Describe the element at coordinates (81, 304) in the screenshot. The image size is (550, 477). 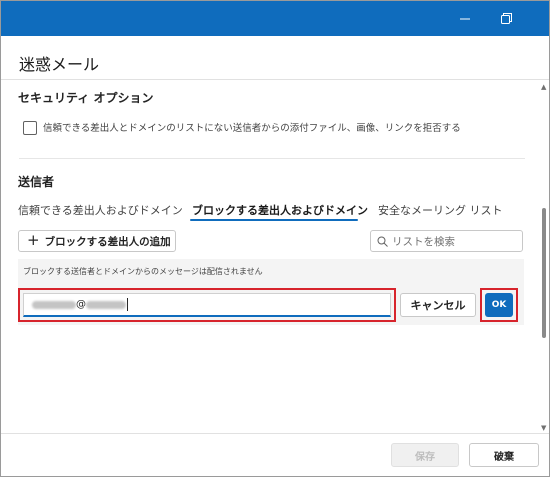
I see `email-at-sign: @` at that location.